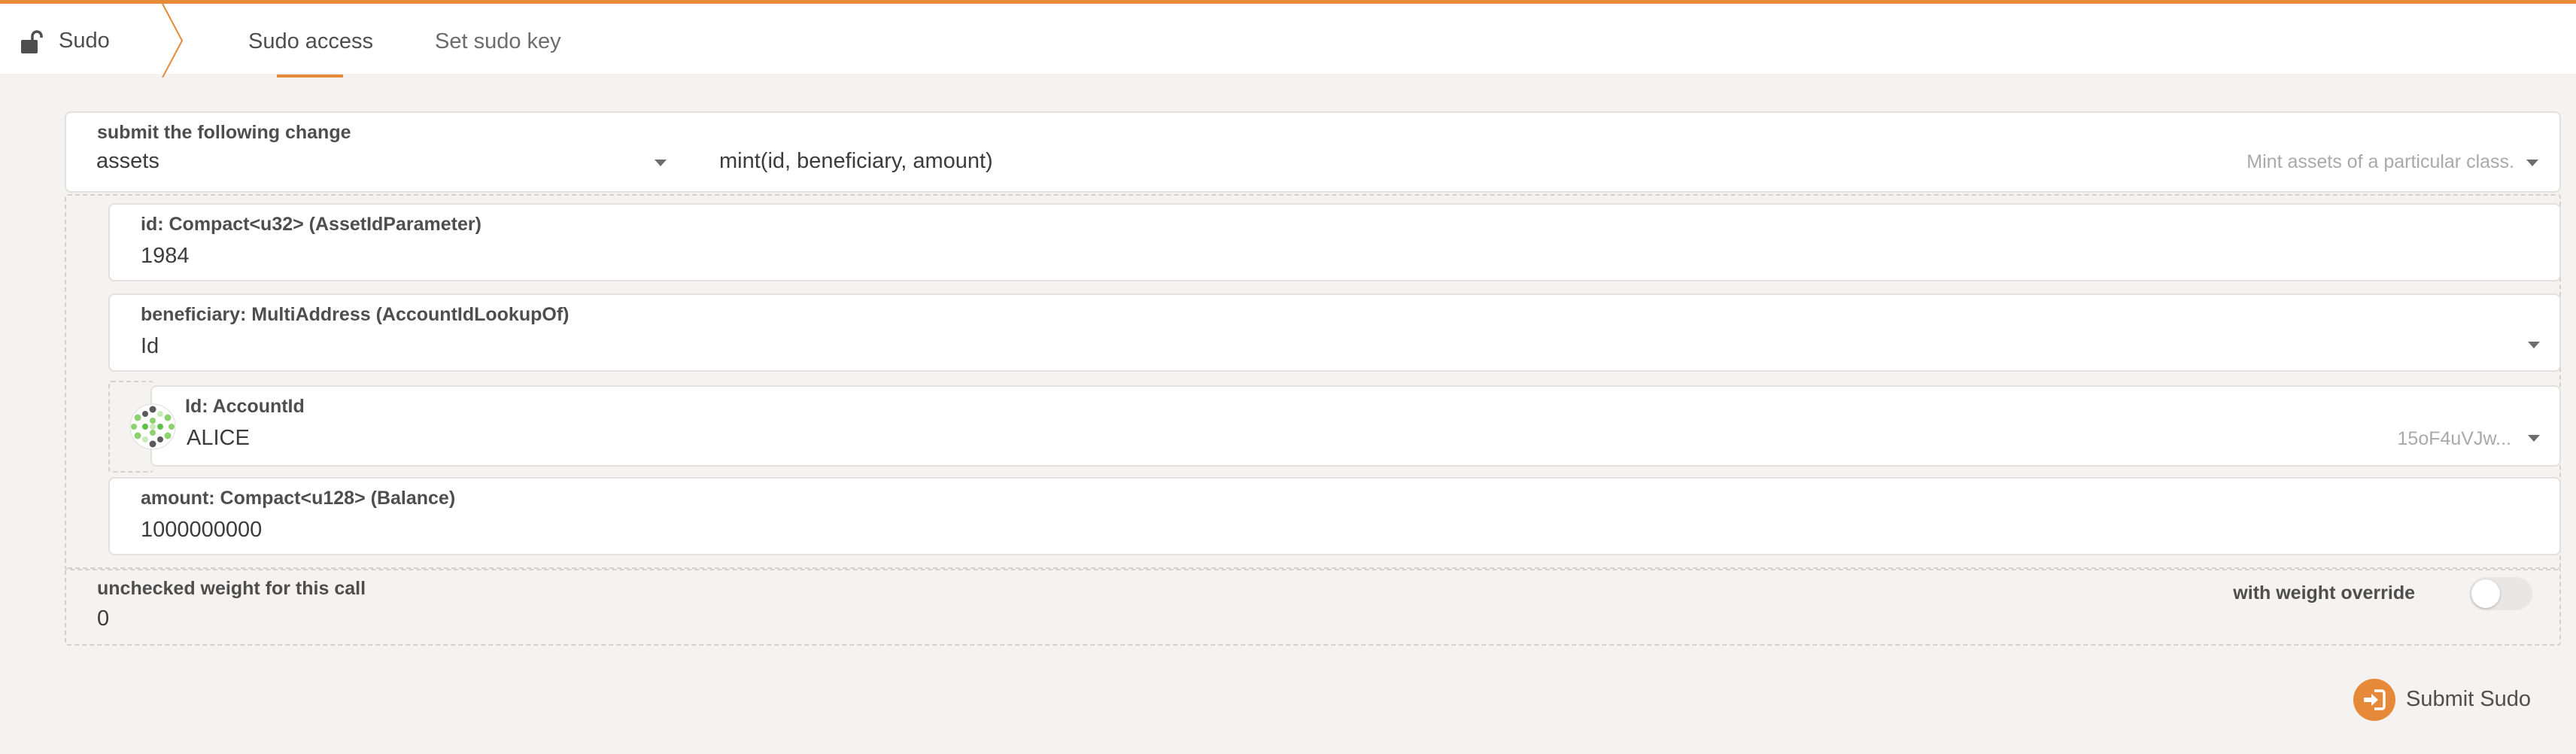 Image resolution: width=2576 pixels, height=754 pixels. What do you see at coordinates (310, 41) in the screenshot?
I see `tab-sudo-access: Sudo access` at bounding box center [310, 41].